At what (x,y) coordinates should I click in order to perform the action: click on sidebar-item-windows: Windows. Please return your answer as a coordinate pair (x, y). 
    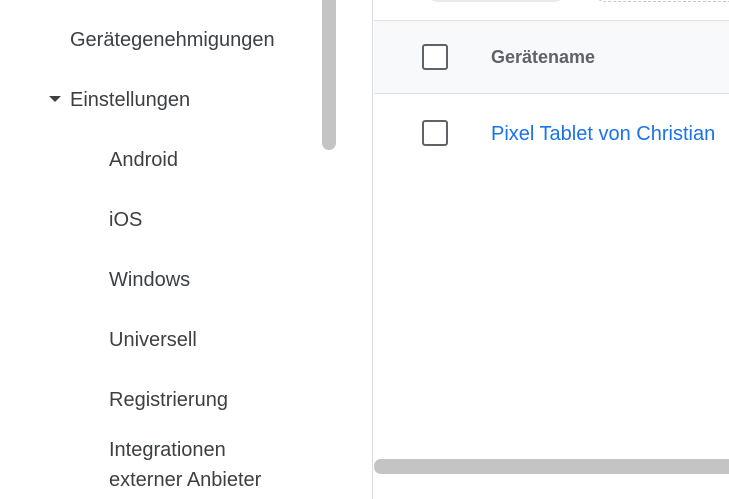
    Looking at the image, I should click on (149, 280).